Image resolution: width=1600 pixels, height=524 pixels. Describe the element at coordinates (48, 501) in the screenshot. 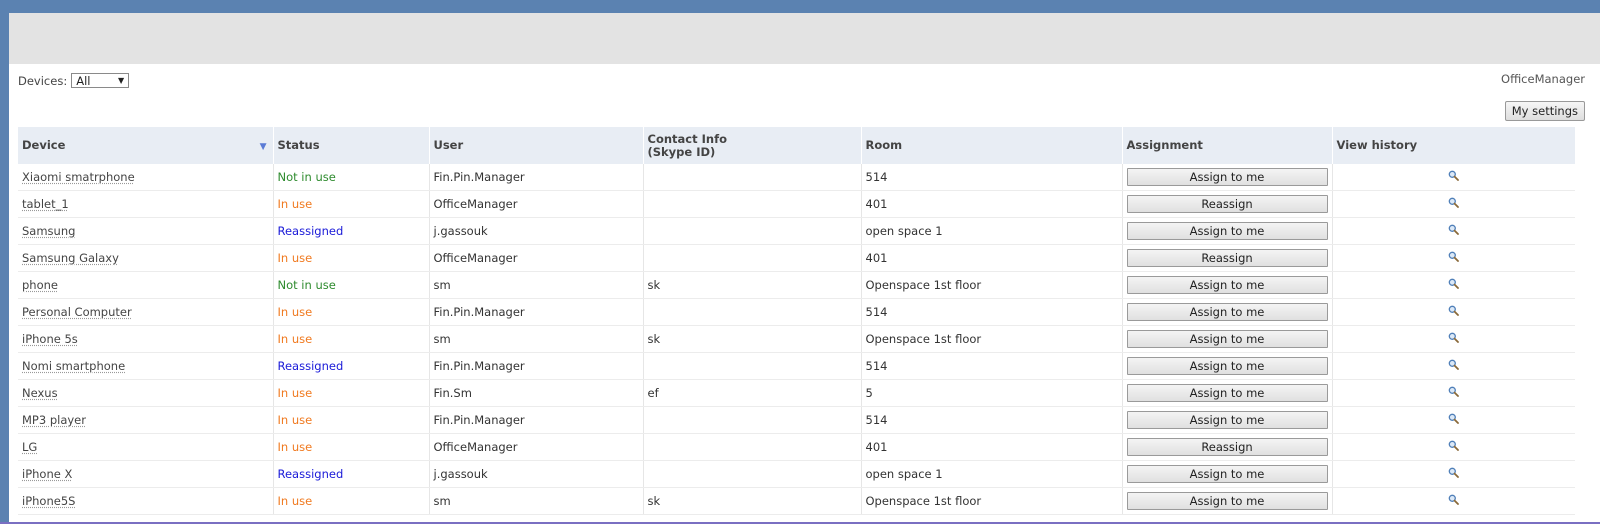

I see `device-link: iPhone5S` at that location.